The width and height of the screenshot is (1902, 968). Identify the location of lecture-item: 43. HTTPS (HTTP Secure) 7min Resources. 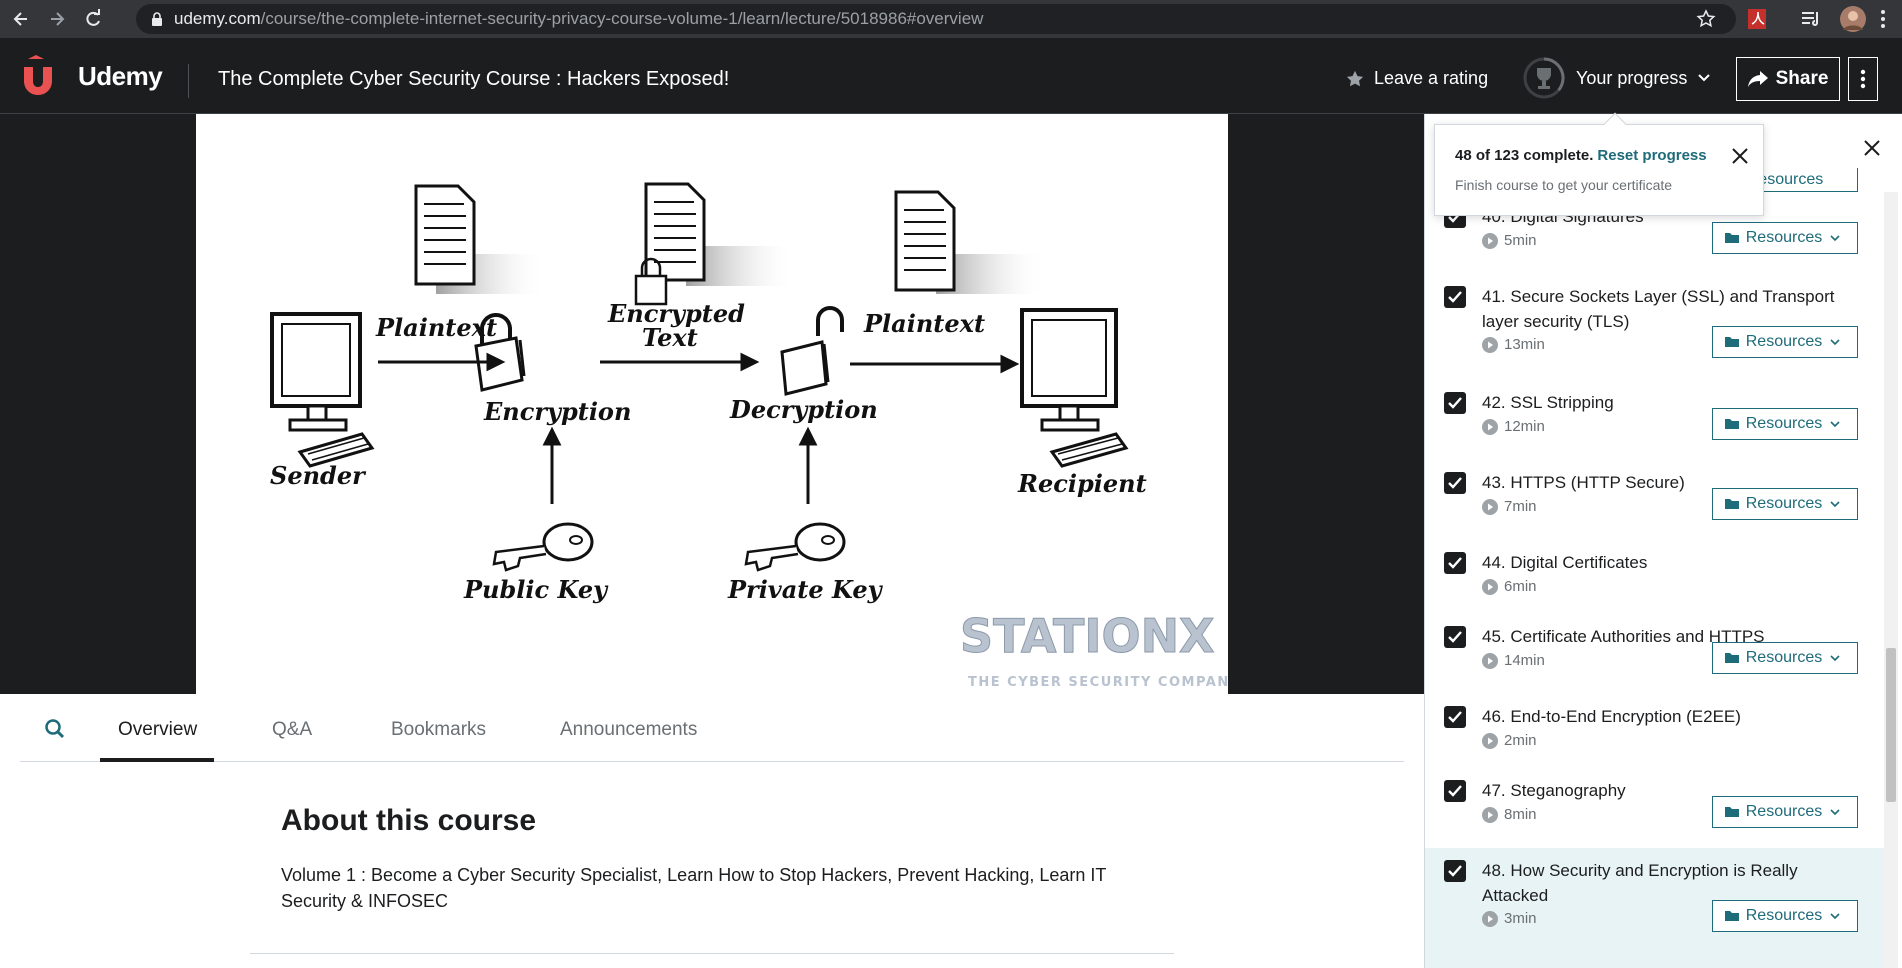
(1655, 500).